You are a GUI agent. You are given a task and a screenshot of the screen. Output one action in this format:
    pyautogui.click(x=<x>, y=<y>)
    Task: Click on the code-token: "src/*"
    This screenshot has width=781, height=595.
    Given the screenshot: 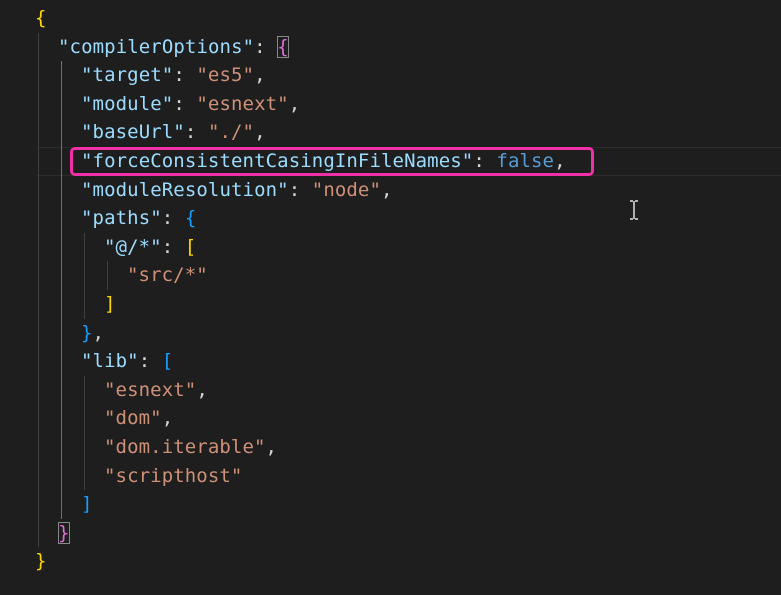 What is the action you would take?
    pyautogui.click(x=167, y=275)
    